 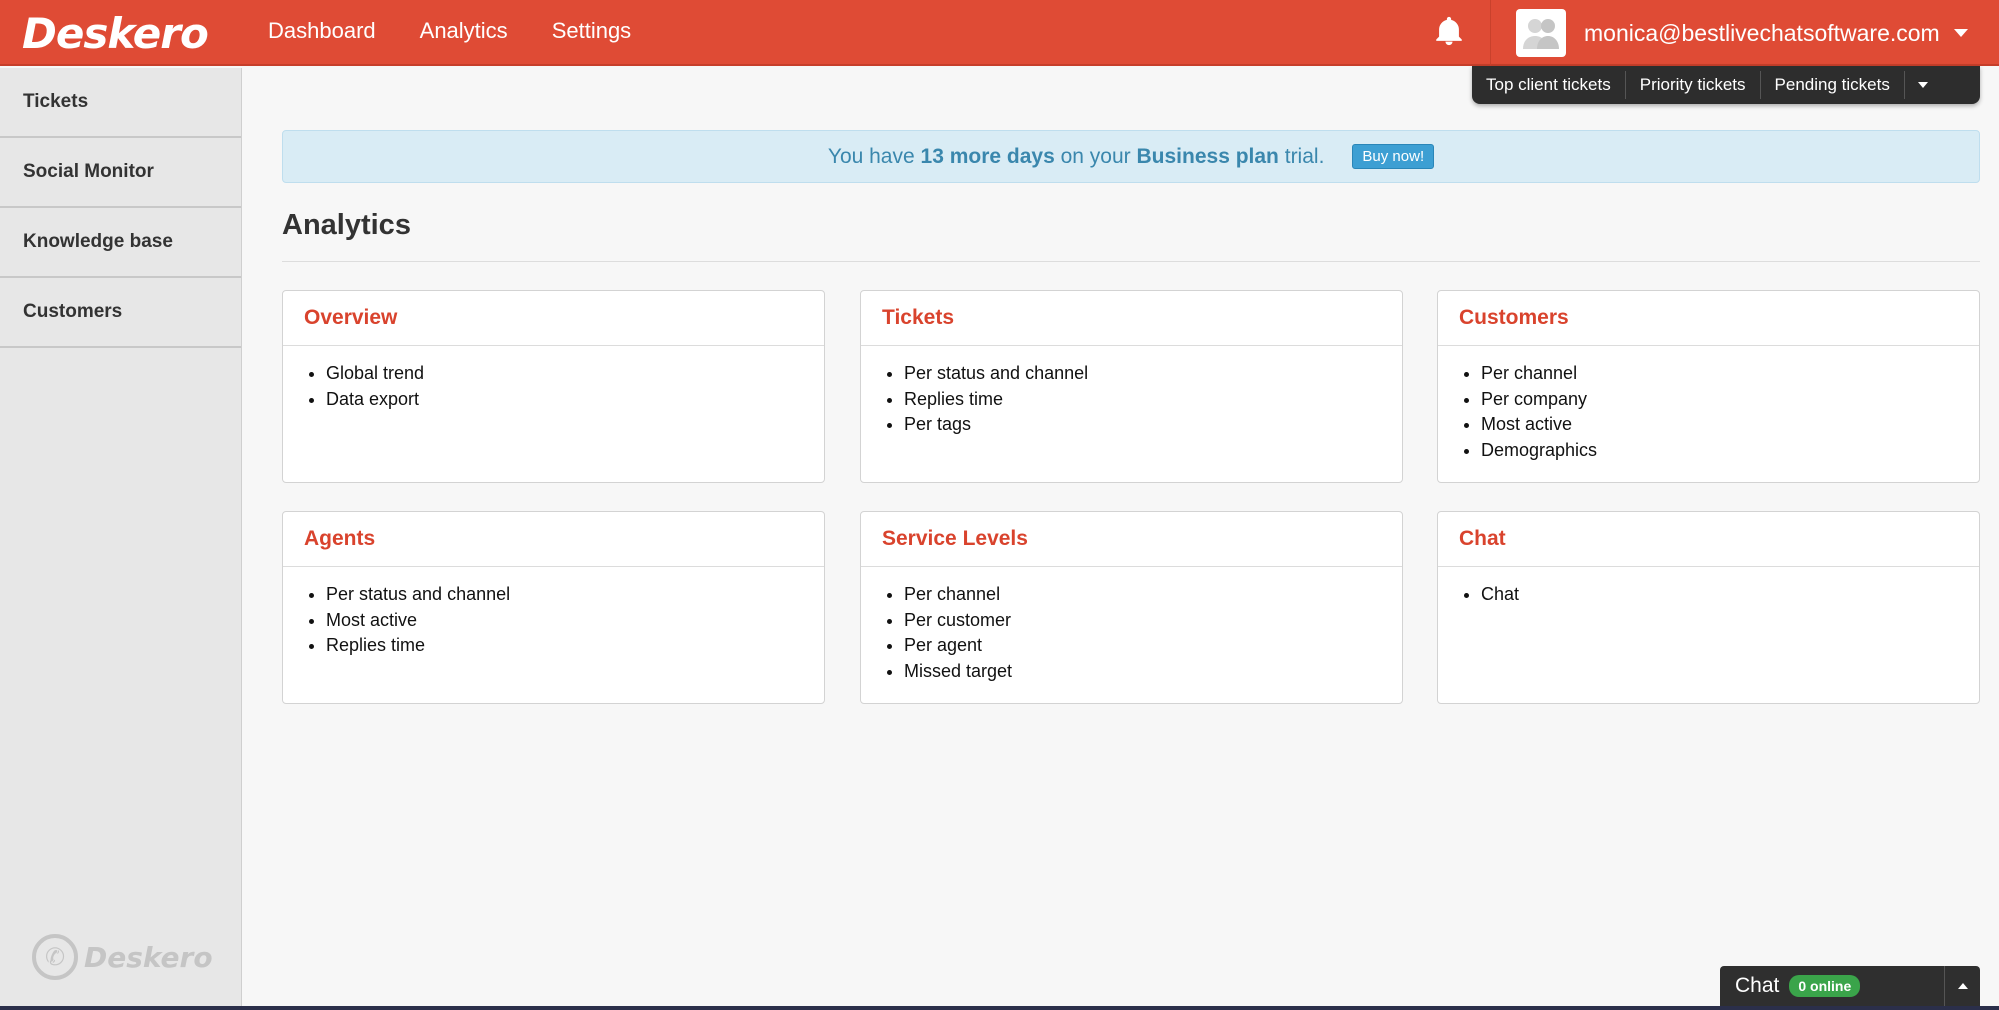 What do you see at coordinates (1153, 425) in the screenshot?
I see `list-item: Per tags` at bounding box center [1153, 425].